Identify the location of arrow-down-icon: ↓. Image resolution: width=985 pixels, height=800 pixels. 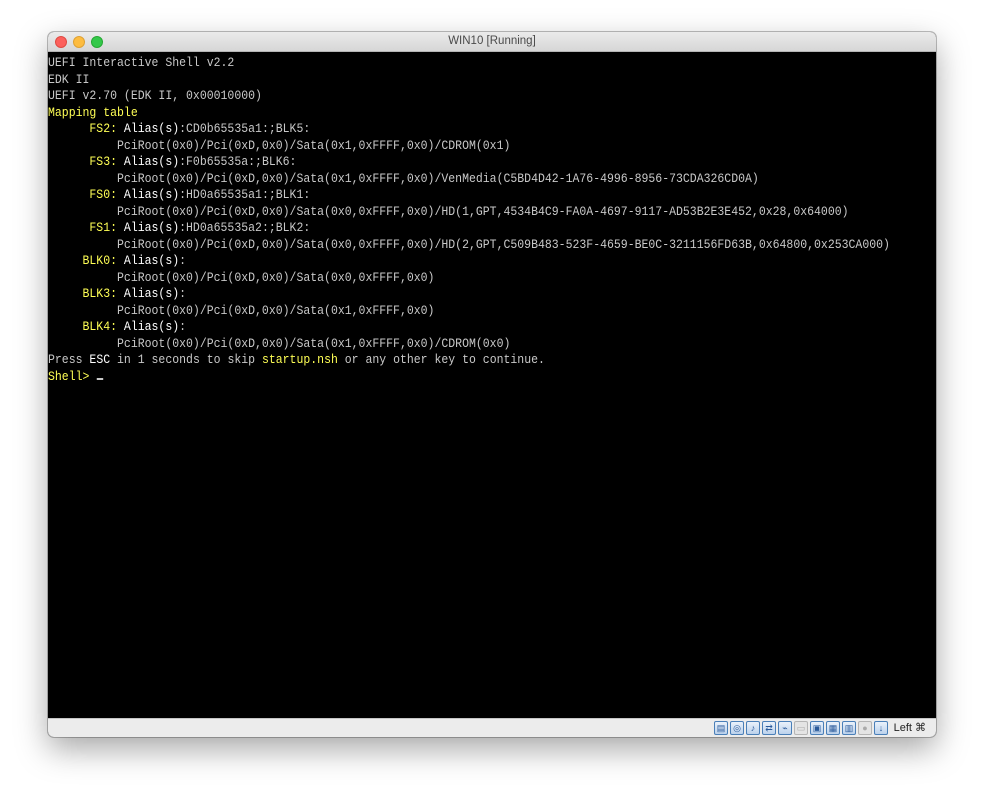
(881, 728).